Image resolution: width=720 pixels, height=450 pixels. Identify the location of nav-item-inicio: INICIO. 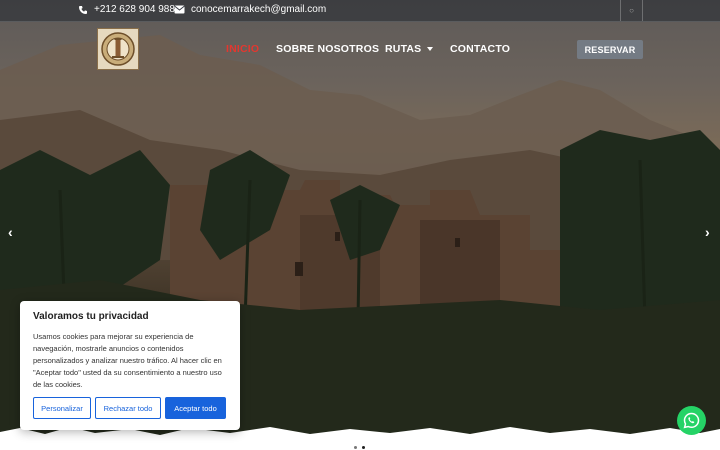
(242, 49).